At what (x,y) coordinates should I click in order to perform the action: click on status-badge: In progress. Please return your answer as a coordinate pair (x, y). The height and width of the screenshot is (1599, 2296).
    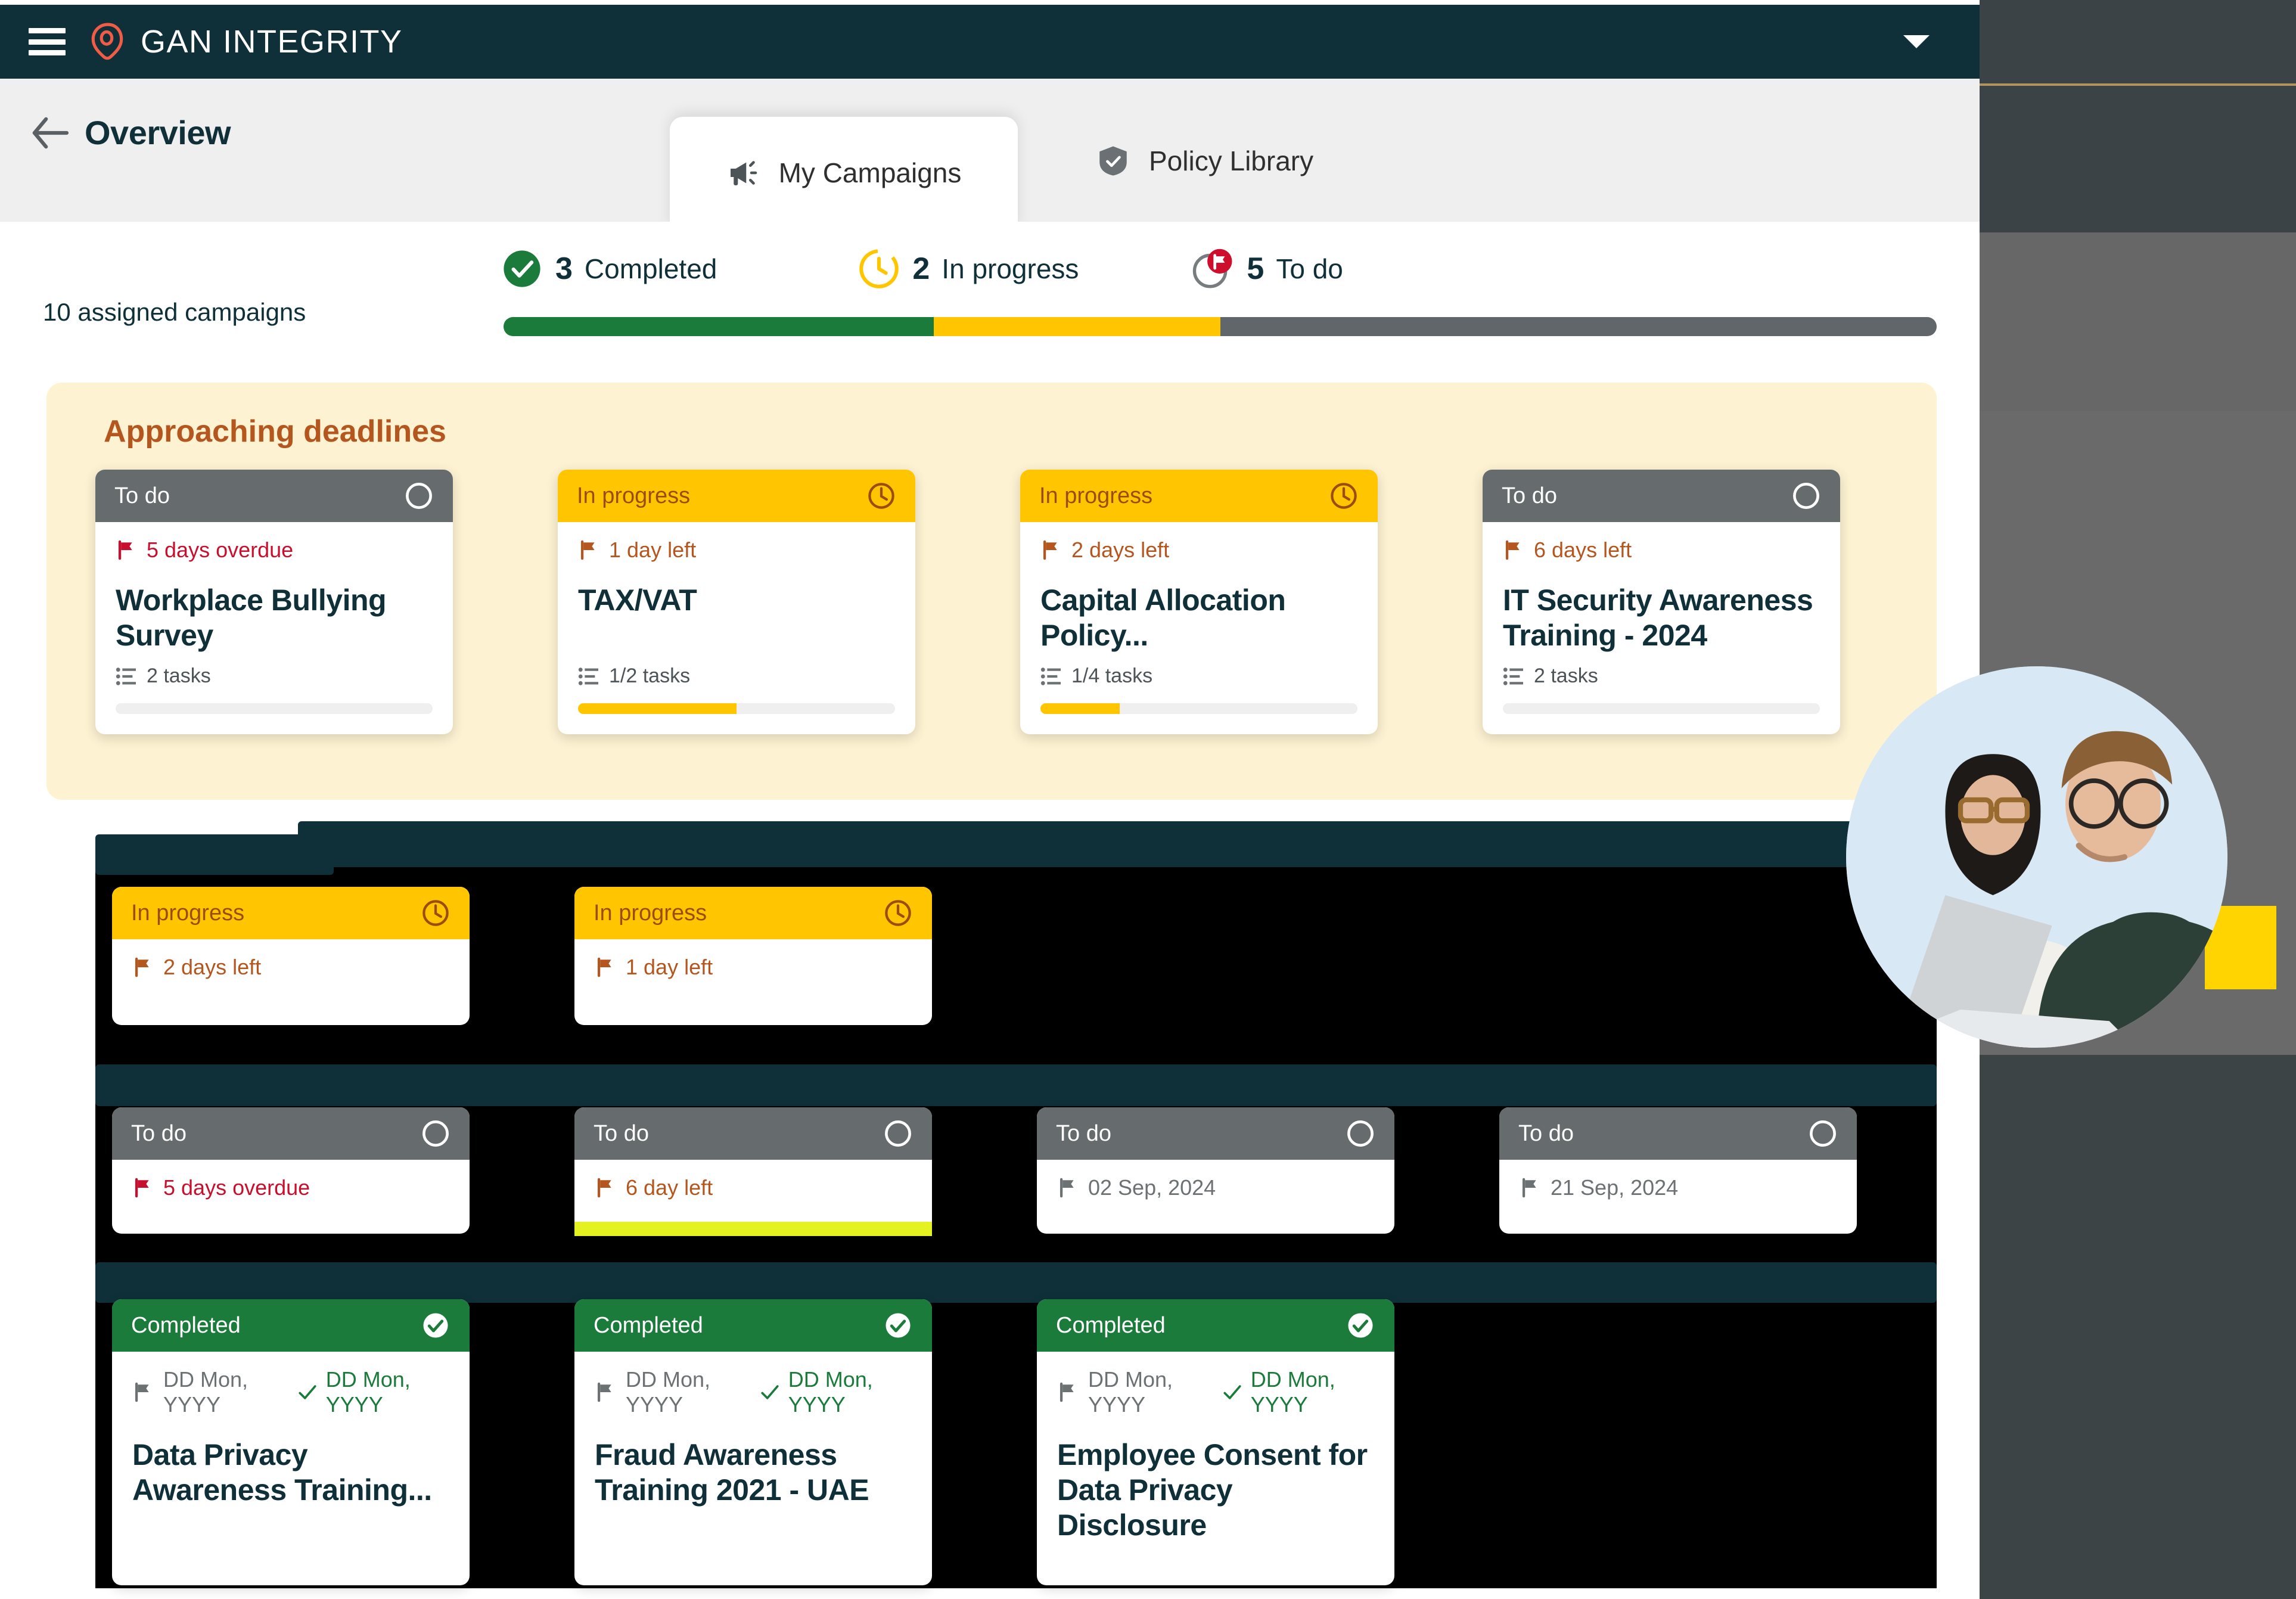
    Looking at the image, I should click on (650, 913).